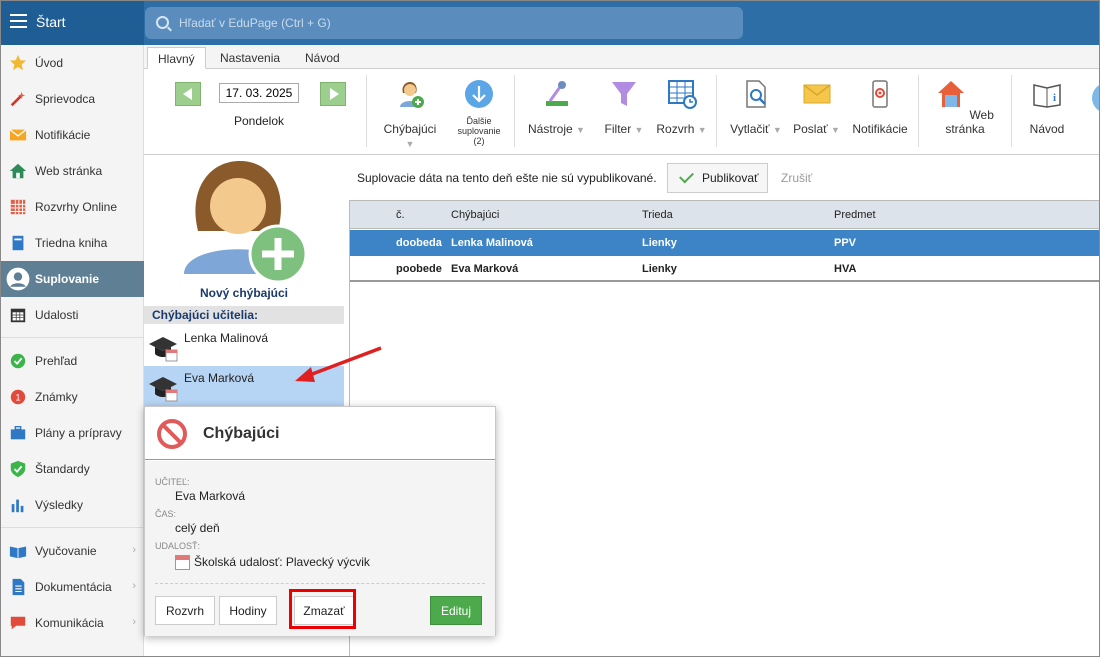  I want to click on new-absent-avatar, so click(245, 221).